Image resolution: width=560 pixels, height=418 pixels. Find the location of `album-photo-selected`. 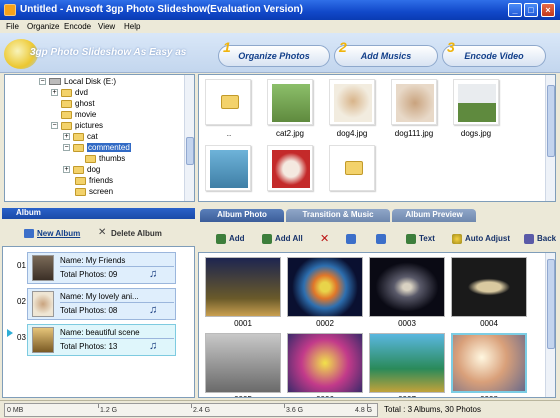

album-photo-selected is located at coordinates (489, 363).